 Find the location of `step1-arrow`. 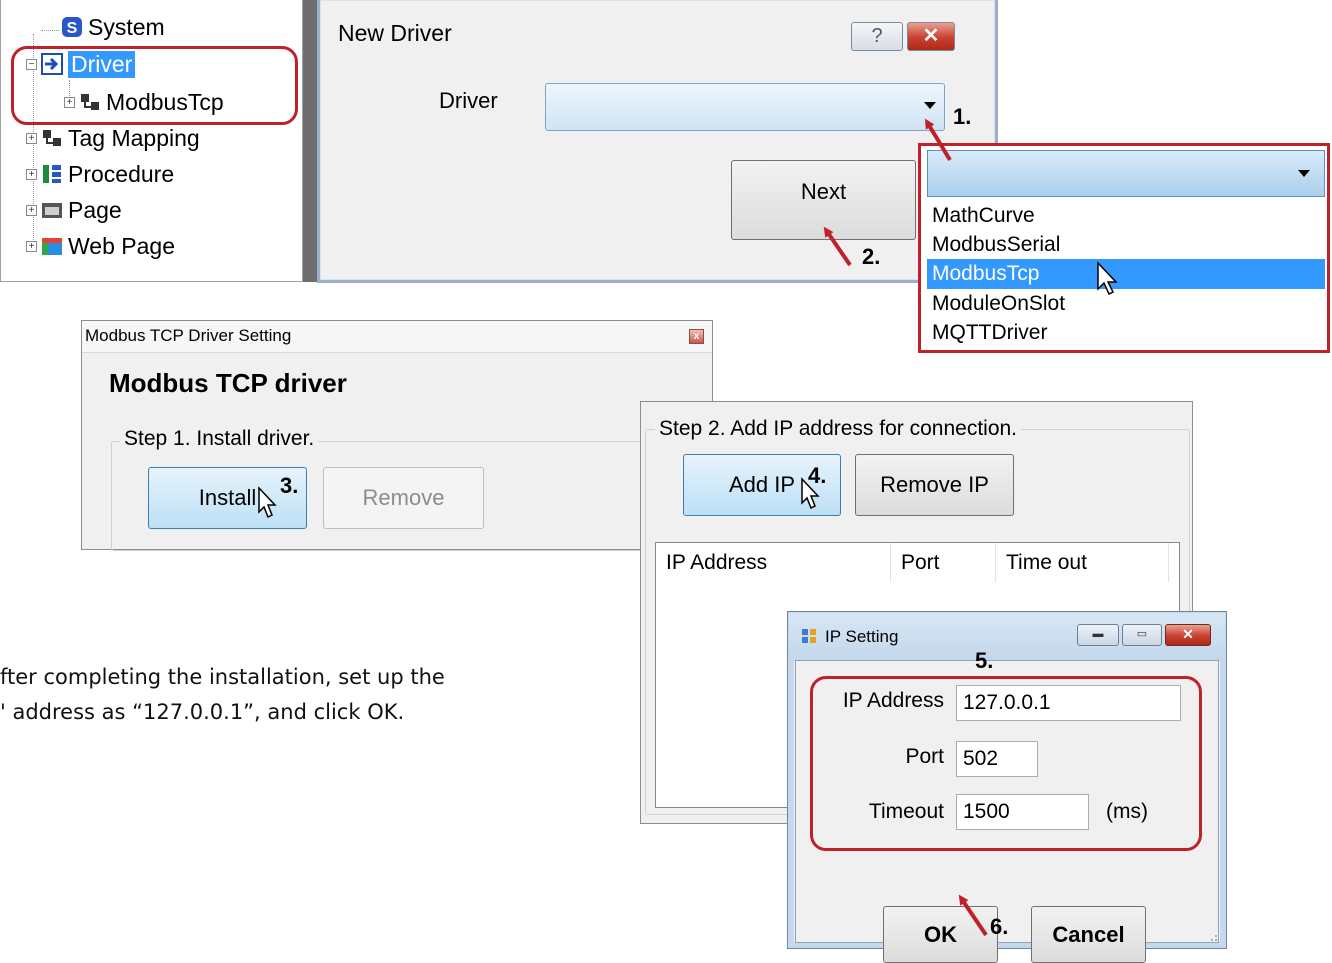

step1-arrow is located at coordinates (938, 140).